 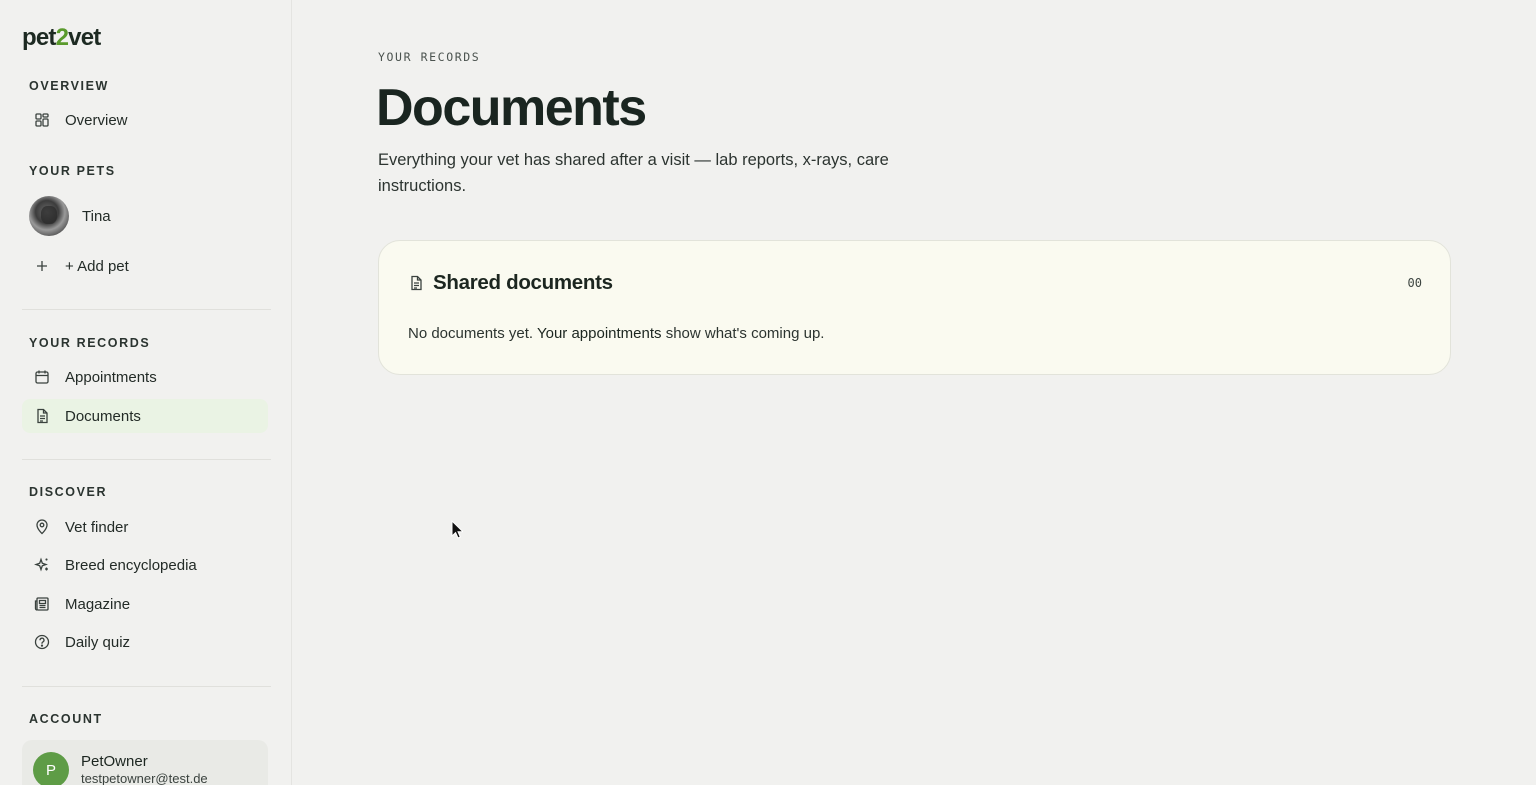 I want to click on account-card: P PetOwner testpetowner@test.de, so click(x=145, y=762).